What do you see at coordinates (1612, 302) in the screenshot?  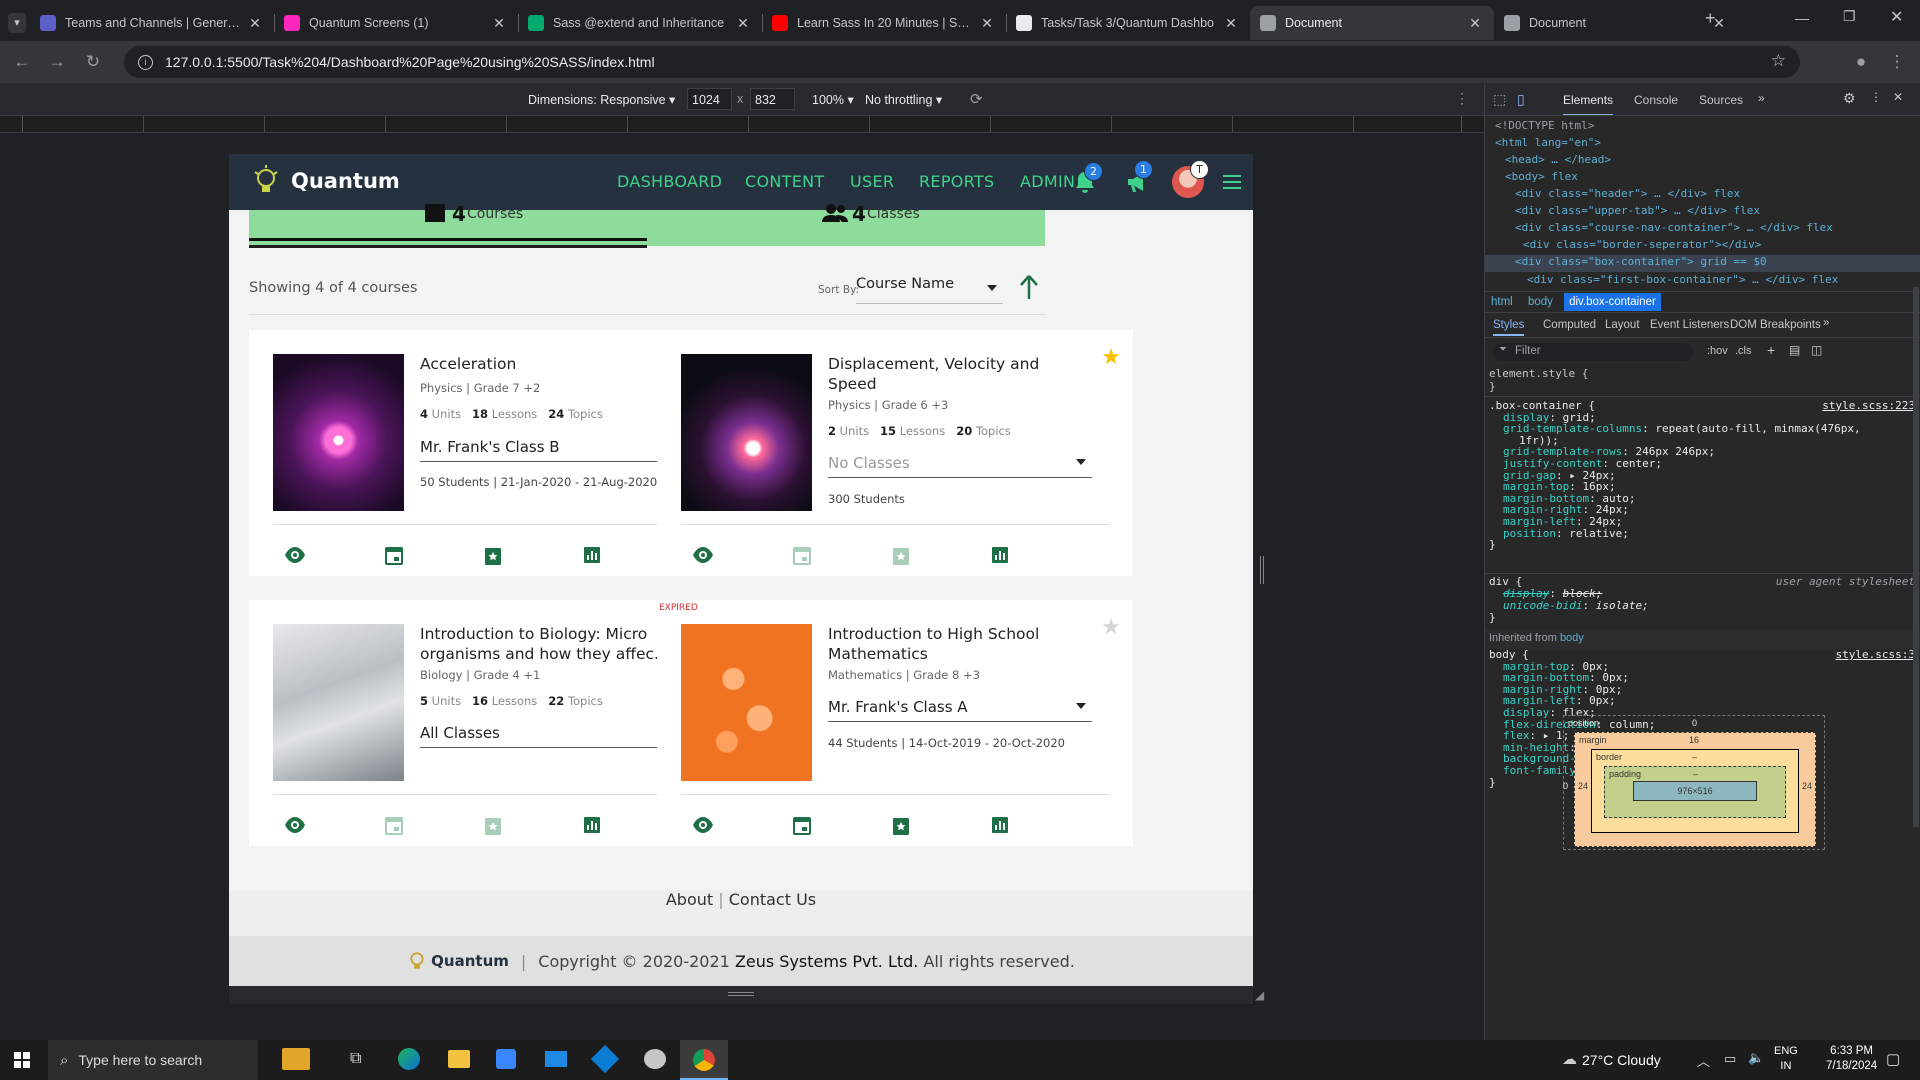 I see `crumb-selected: div.box-container` at bounding box center [1612, 302].